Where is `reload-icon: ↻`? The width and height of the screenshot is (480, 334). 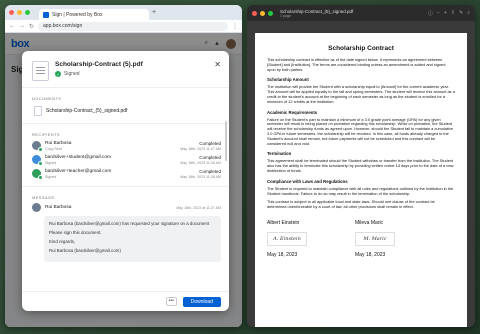 reload-icon: ↻ is located at coordinates (31, 26).